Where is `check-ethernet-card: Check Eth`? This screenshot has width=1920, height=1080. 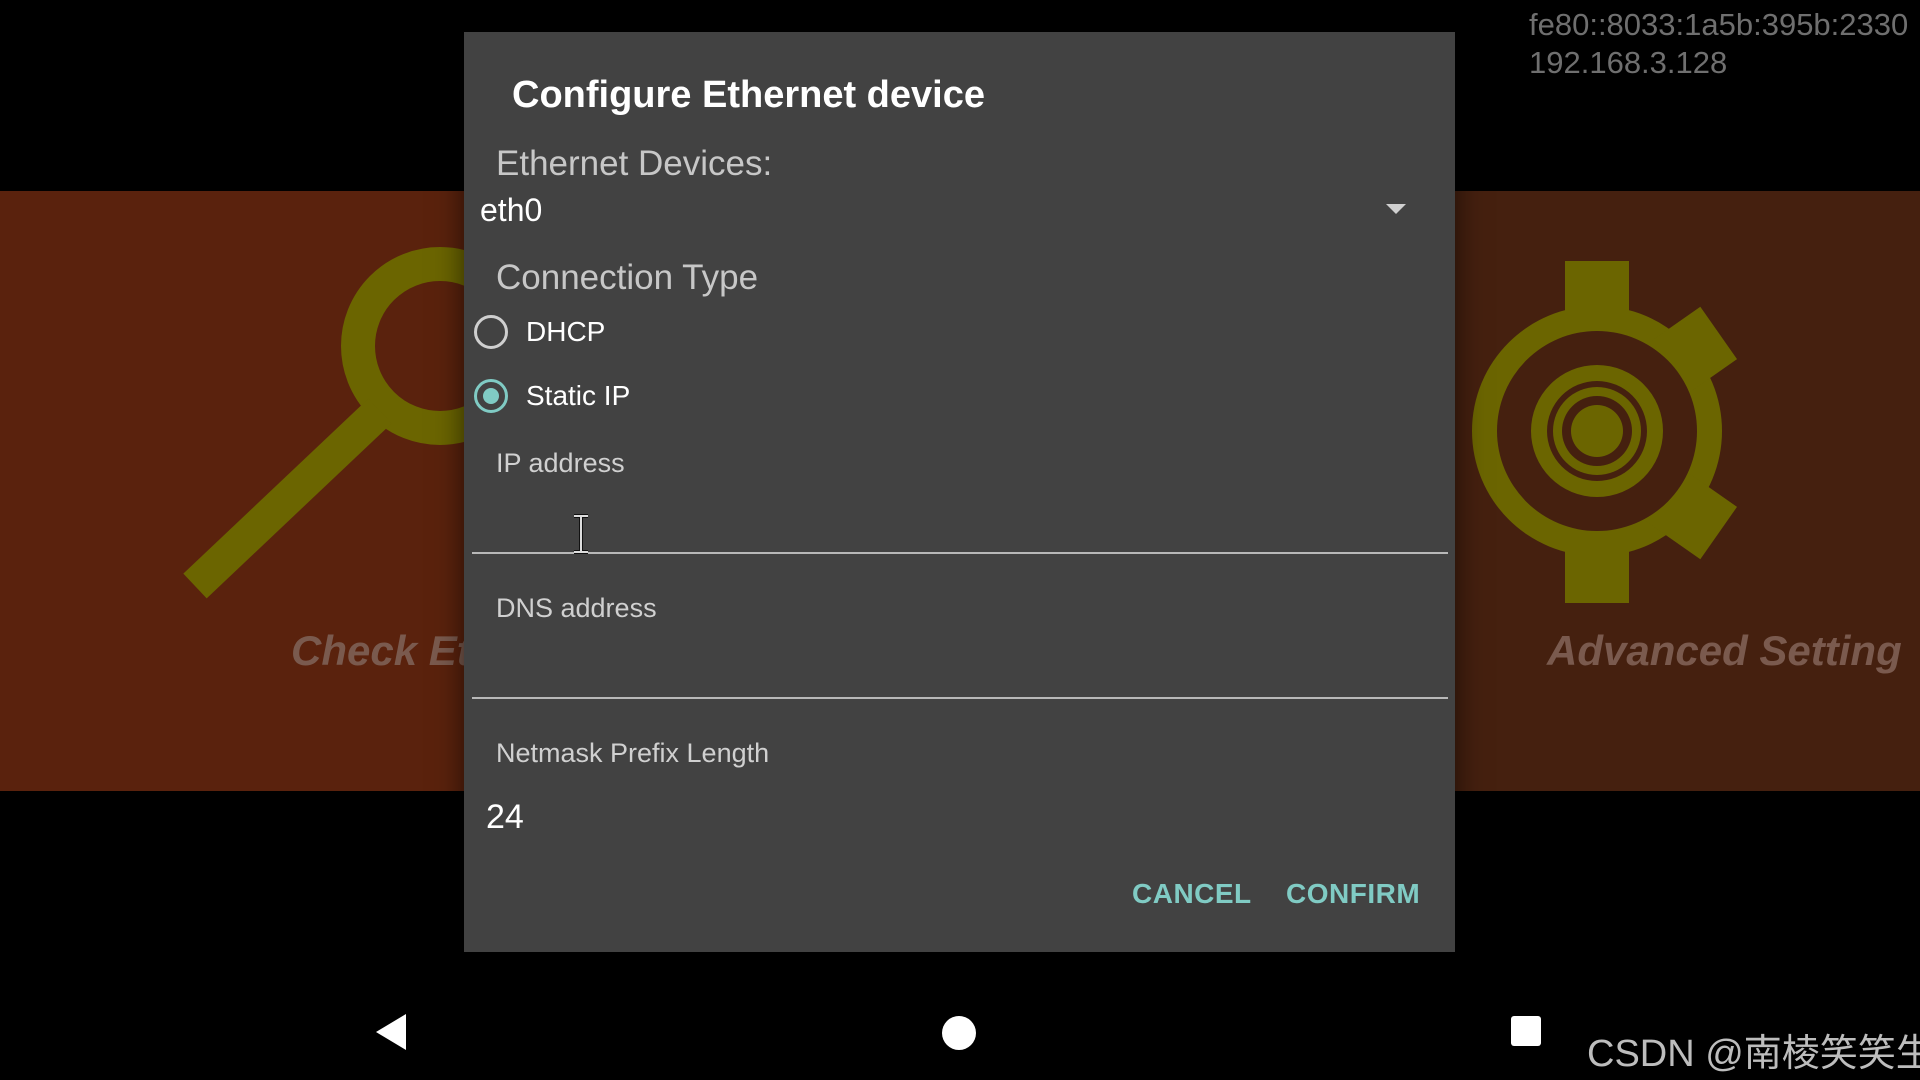 check-ethernet-card: Check Eth is located at coordinates (232, 491).